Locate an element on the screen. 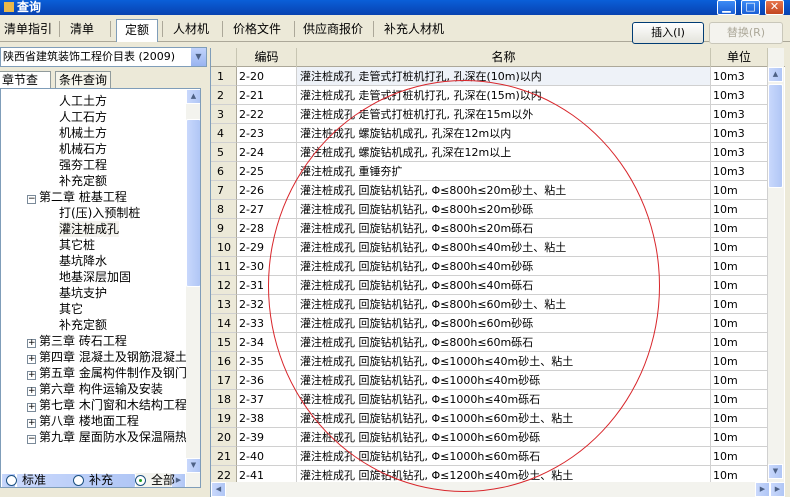 The height and width of the screenshot is (497, 790). cell-name: 灌注桩成孔 回旋钻机钻孔, Φ≤800h≤20m砂砾 is located at coordinates (504, 209).